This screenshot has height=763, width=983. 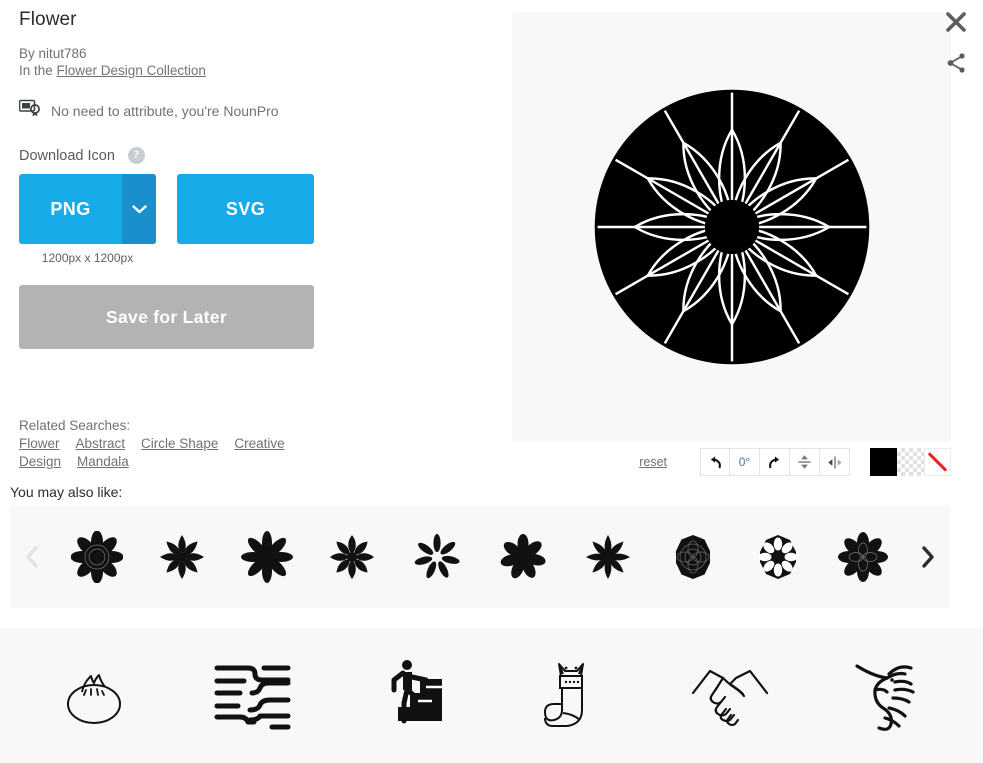 I want to click on bottom-icon-track, so click(x=491, y=696).